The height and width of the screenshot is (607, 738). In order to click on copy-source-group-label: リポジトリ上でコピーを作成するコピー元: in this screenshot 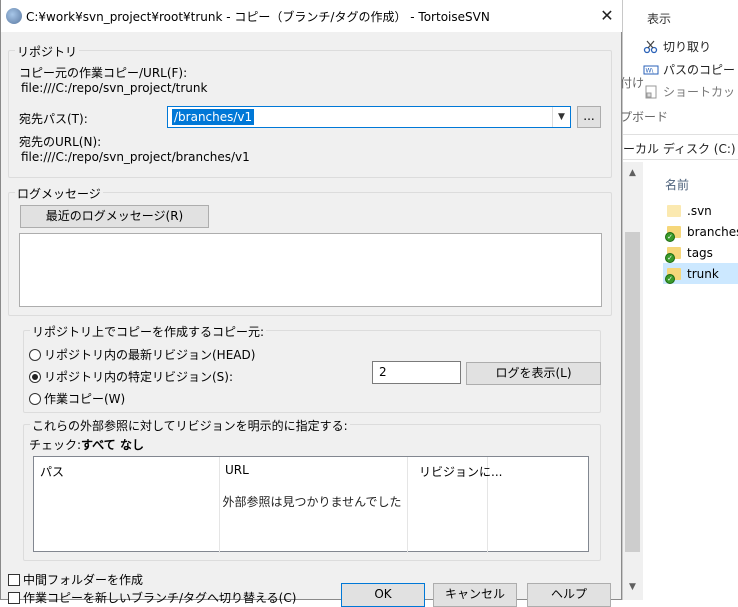, I will do `click(148, 331)`.